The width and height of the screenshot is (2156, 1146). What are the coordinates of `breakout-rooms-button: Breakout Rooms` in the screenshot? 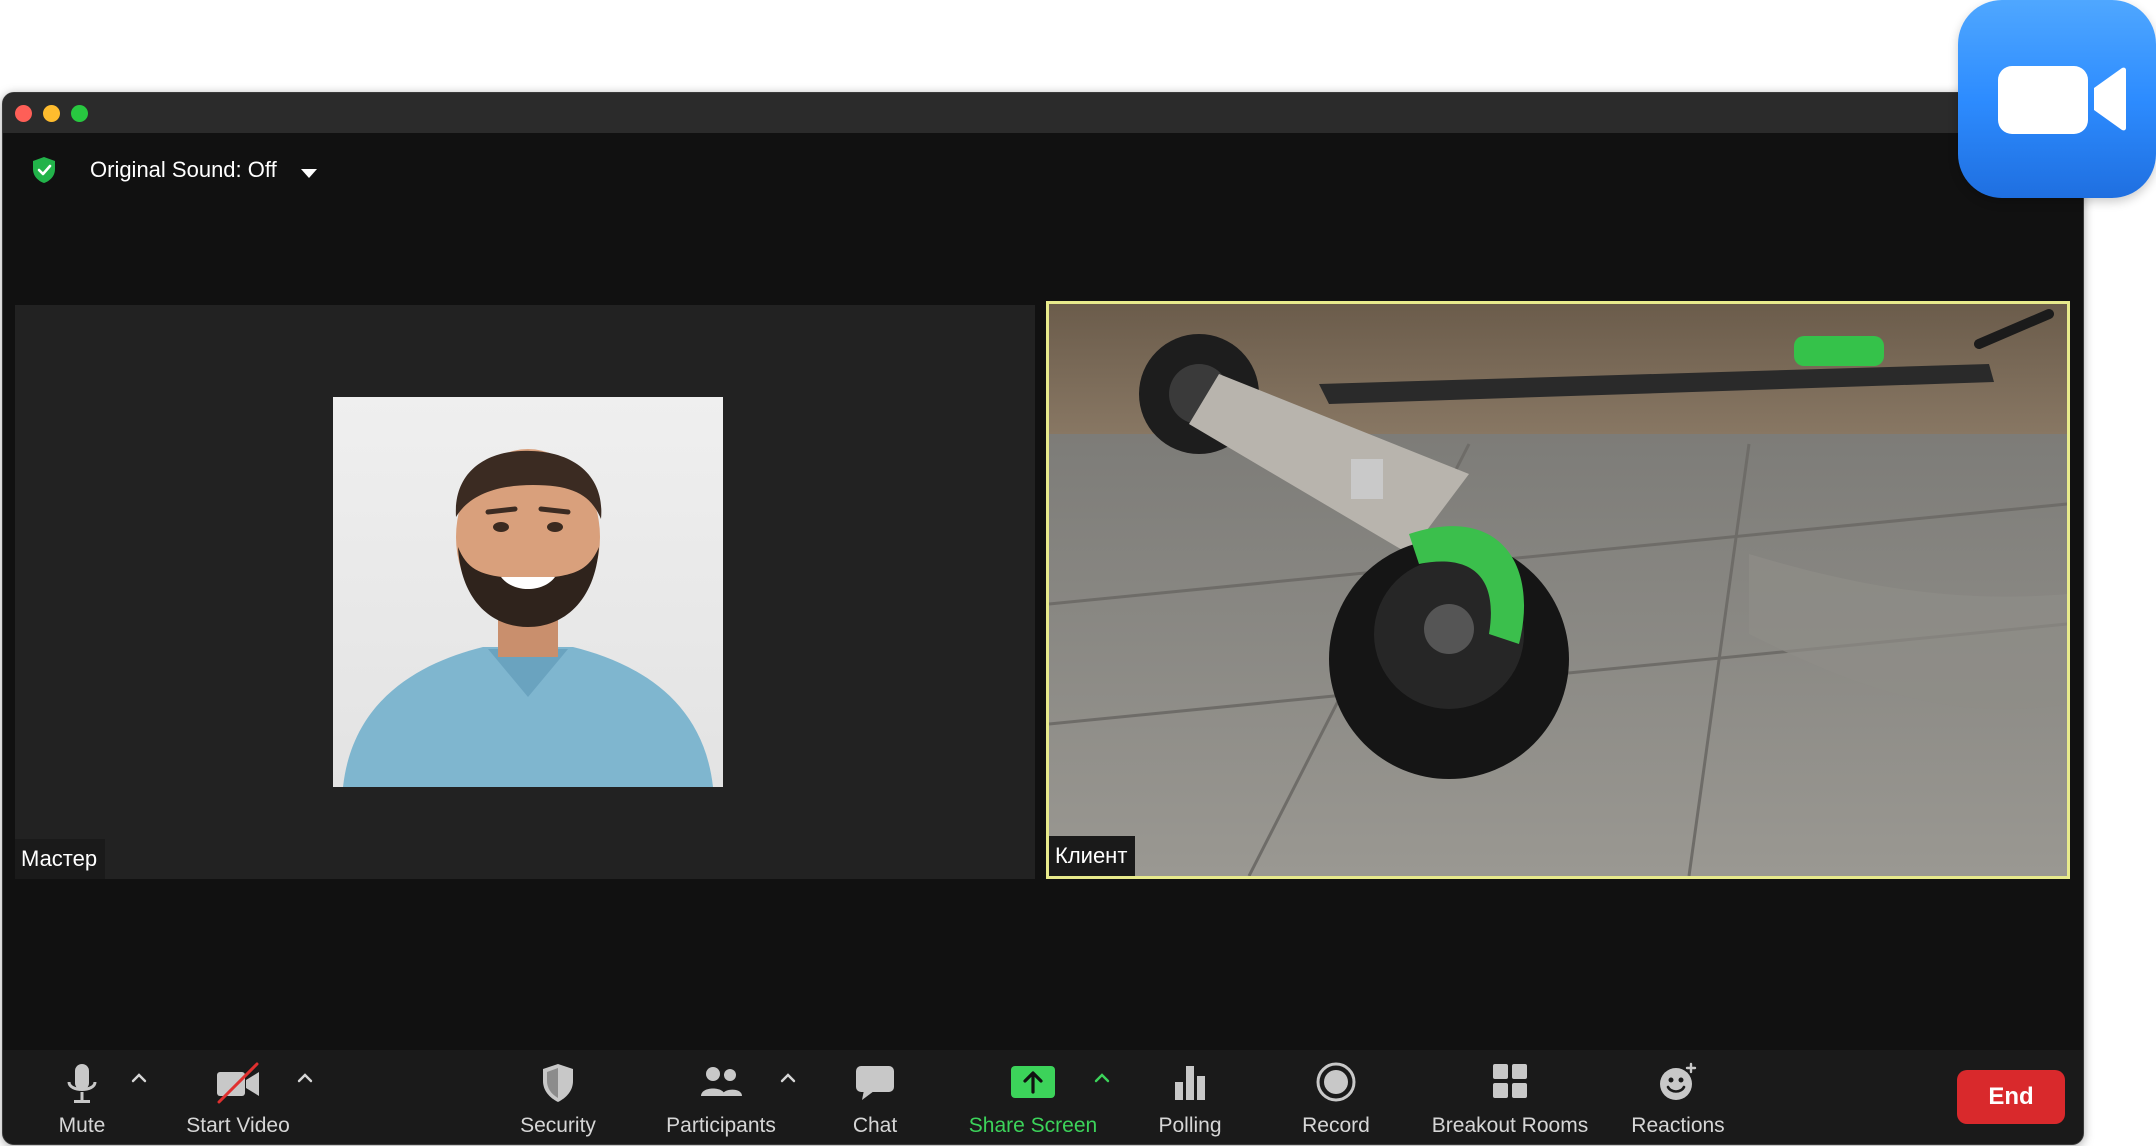 It's located at (1510, 1097).